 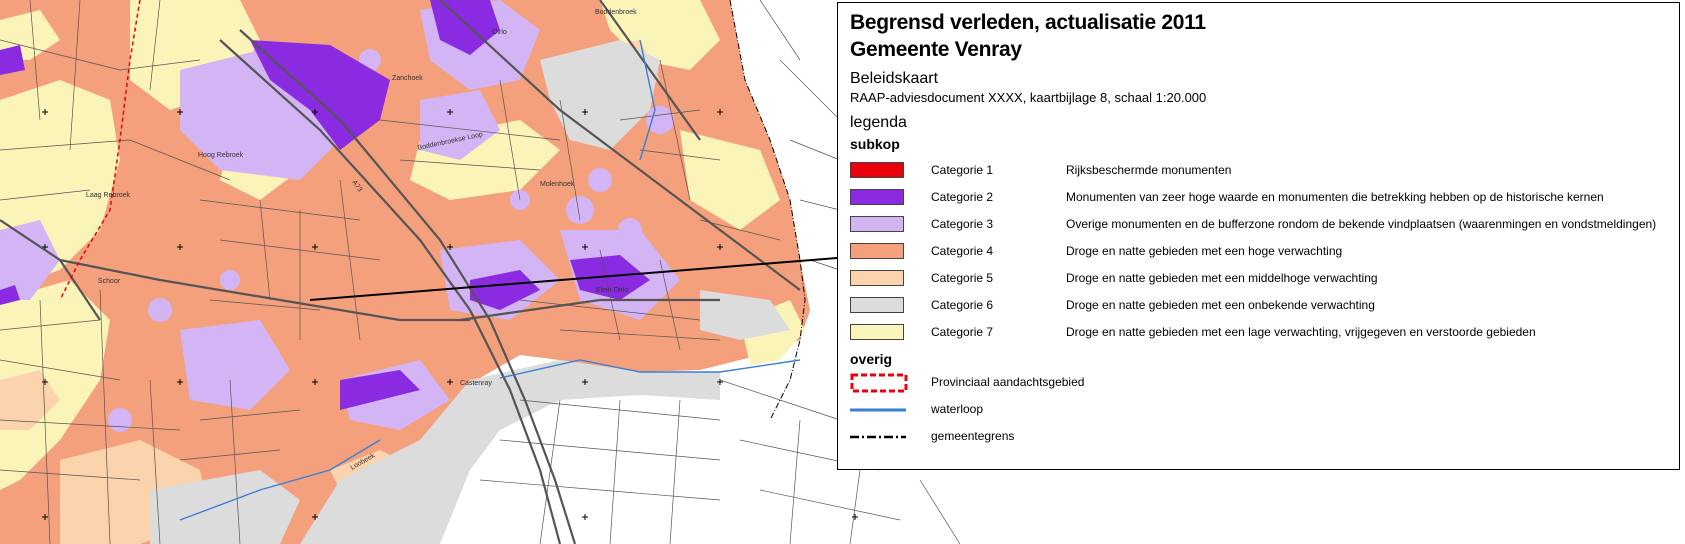 What do you see at coordinates (877, 332) in the screenshot?
I see `category-7-swatch` at bounding box center [877, 332].